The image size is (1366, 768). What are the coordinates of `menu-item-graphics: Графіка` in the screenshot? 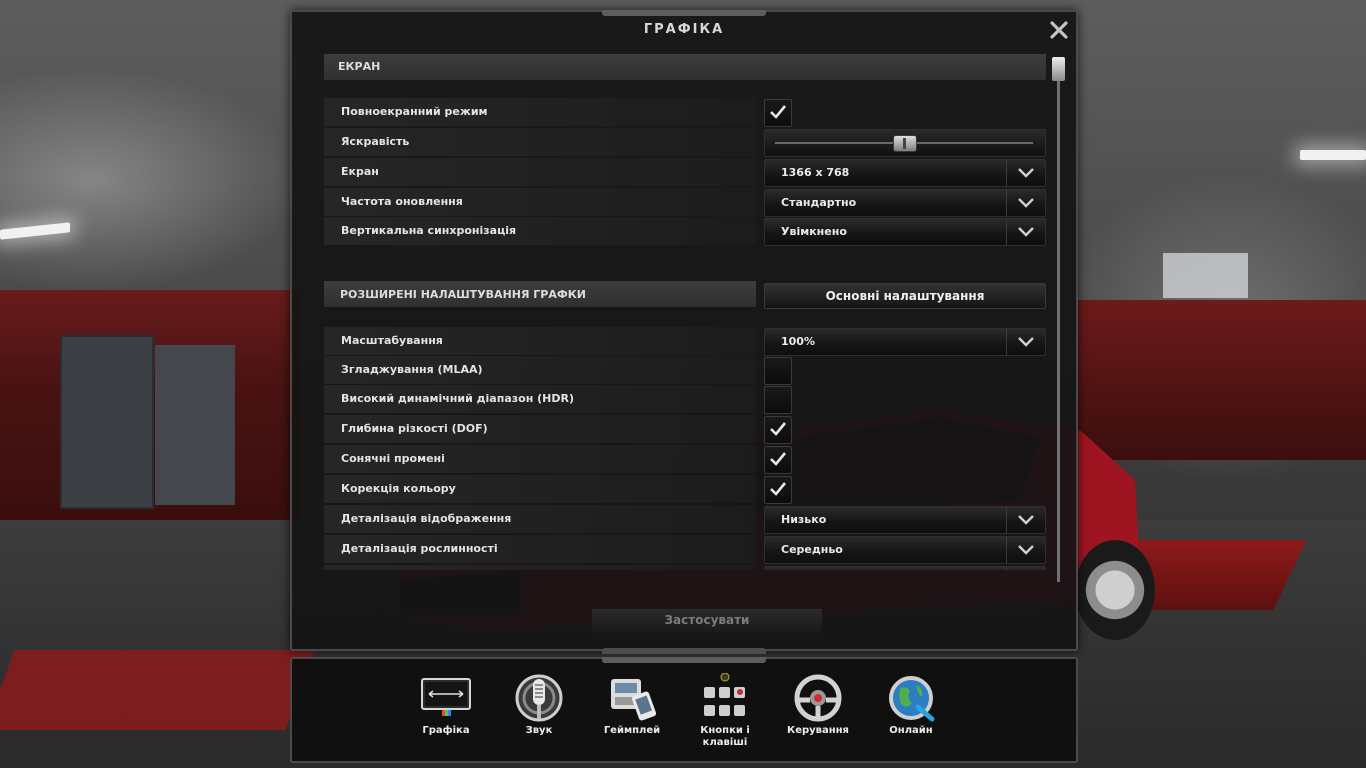 It's located at (446, 712).